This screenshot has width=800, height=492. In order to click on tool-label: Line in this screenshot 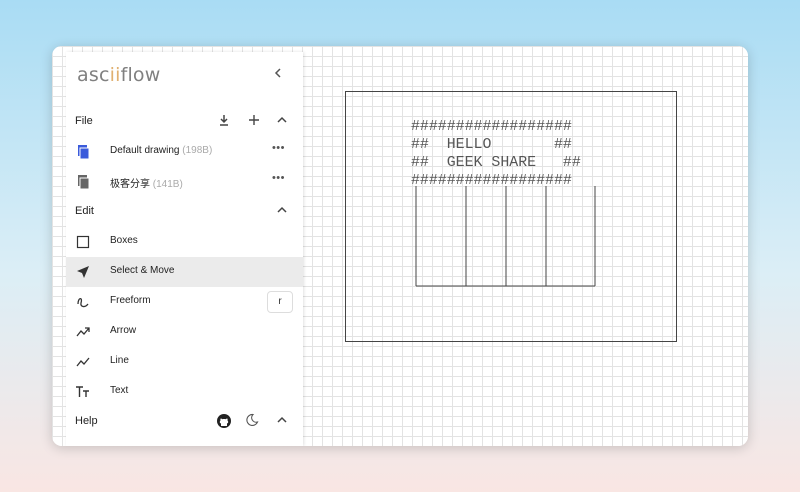, I will do `click(119, 360)`.